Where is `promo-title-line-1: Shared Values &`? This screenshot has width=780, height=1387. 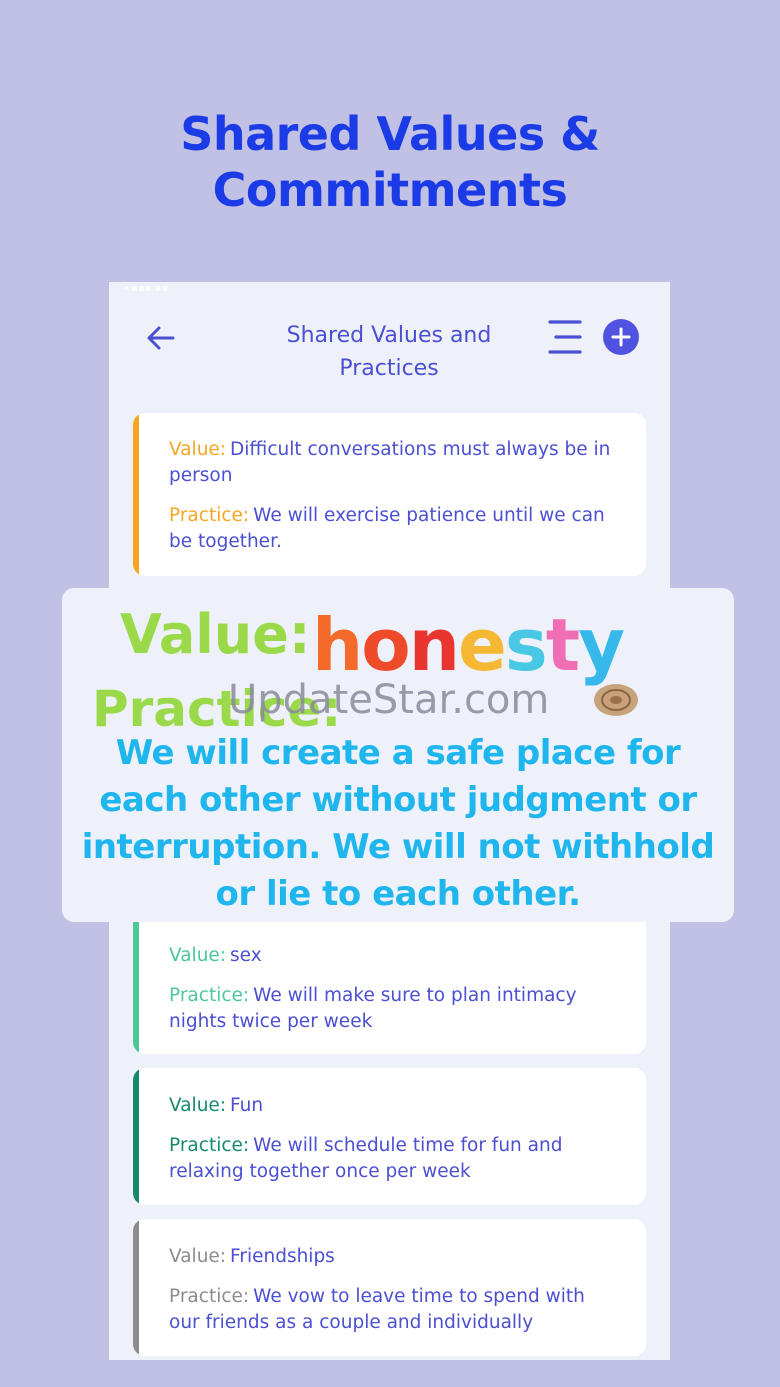 promo-title-line-1: Shared Values & is located at coordinates (390, 134).